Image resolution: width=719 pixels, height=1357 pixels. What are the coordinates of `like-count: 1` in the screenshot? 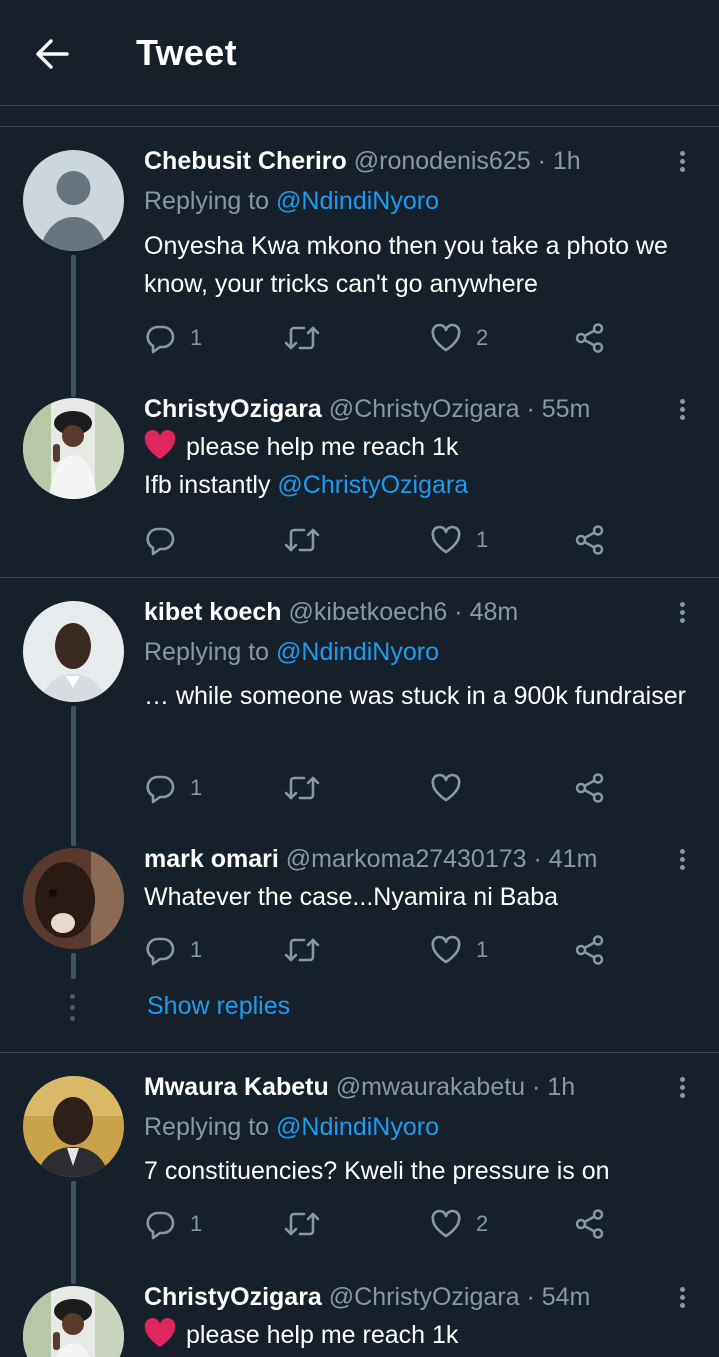 It's located at (482, 949).